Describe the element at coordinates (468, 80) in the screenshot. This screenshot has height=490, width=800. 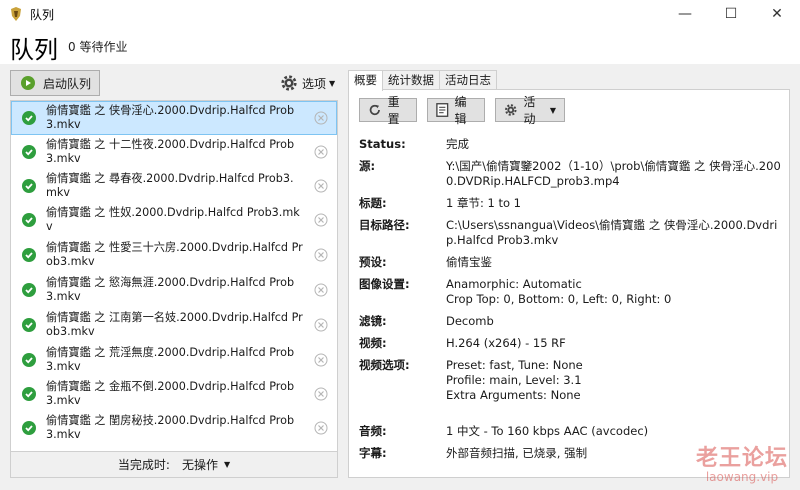
I see `tab-activity-log: 活动日志` at that location.